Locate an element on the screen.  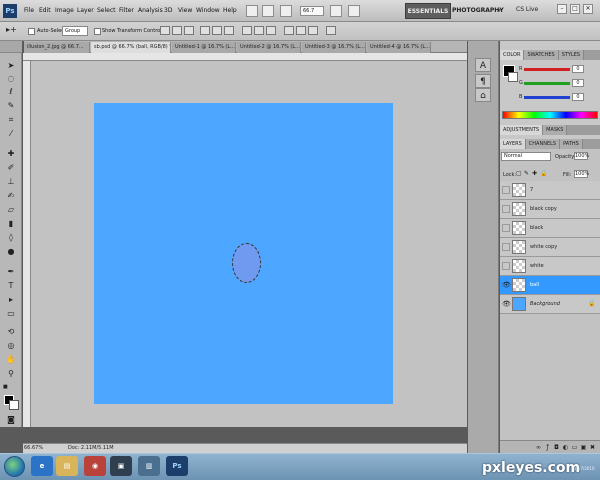
photoshop-taskbar-icon: Ps is located at coordinates (177, 466).